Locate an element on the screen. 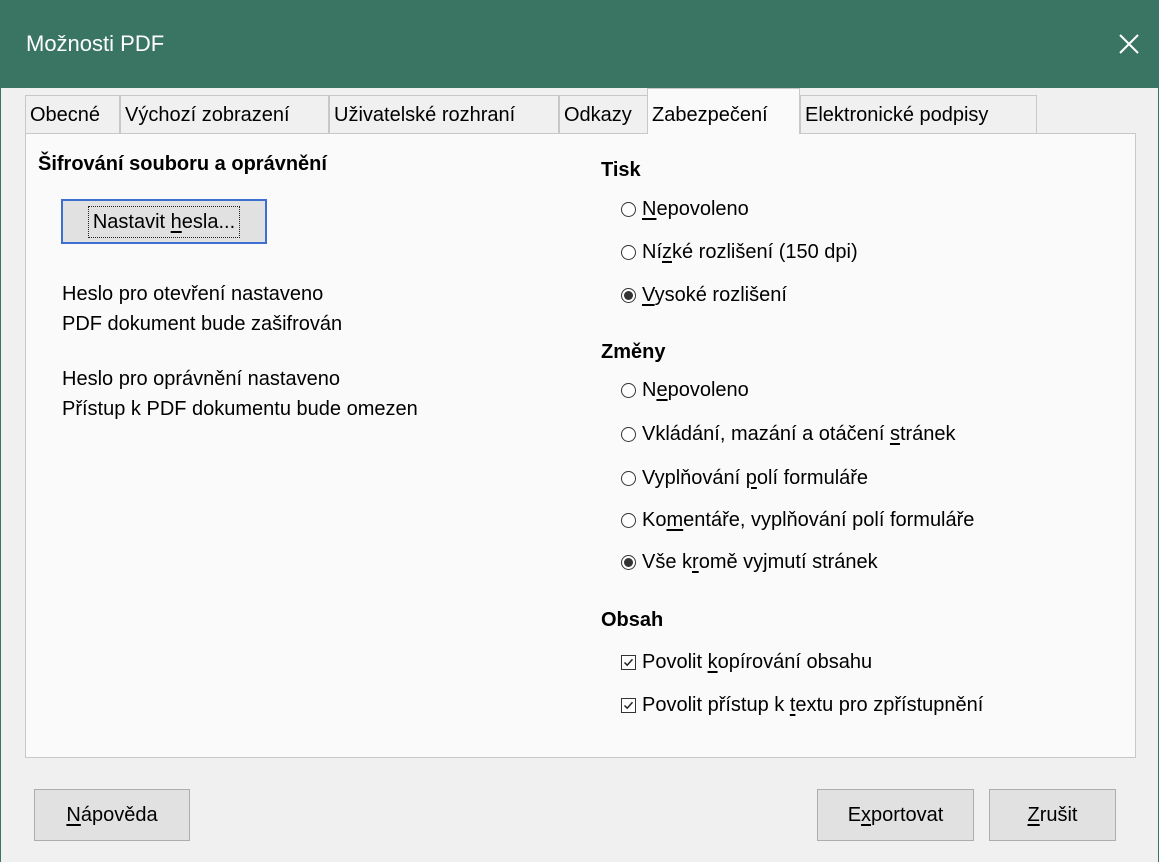 This screenshot has width=1159, height=862. tab-label: Zabezpečení is located at coordinates (710, 115).